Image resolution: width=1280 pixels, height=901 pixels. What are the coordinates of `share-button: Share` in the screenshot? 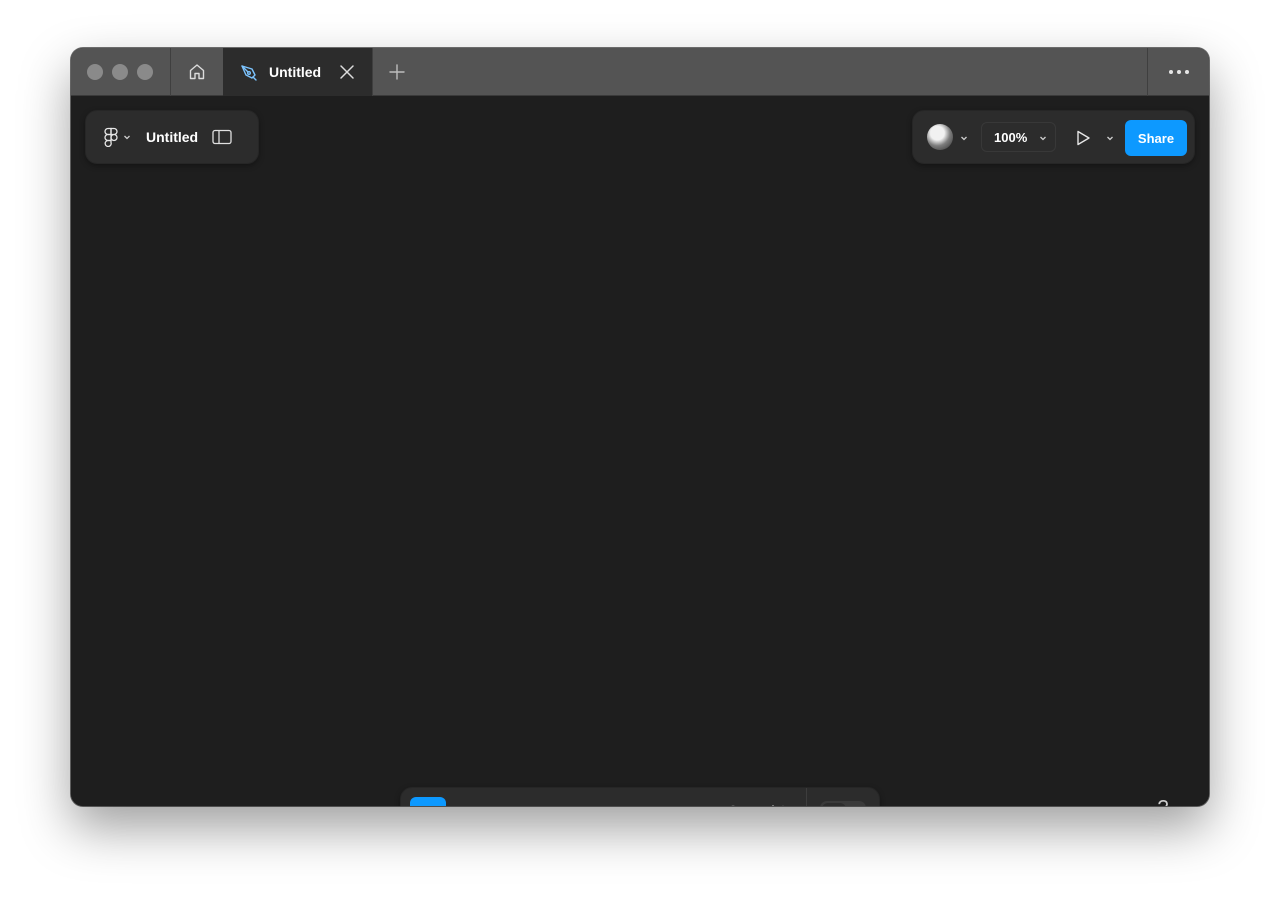 It's located at (1156, 138).